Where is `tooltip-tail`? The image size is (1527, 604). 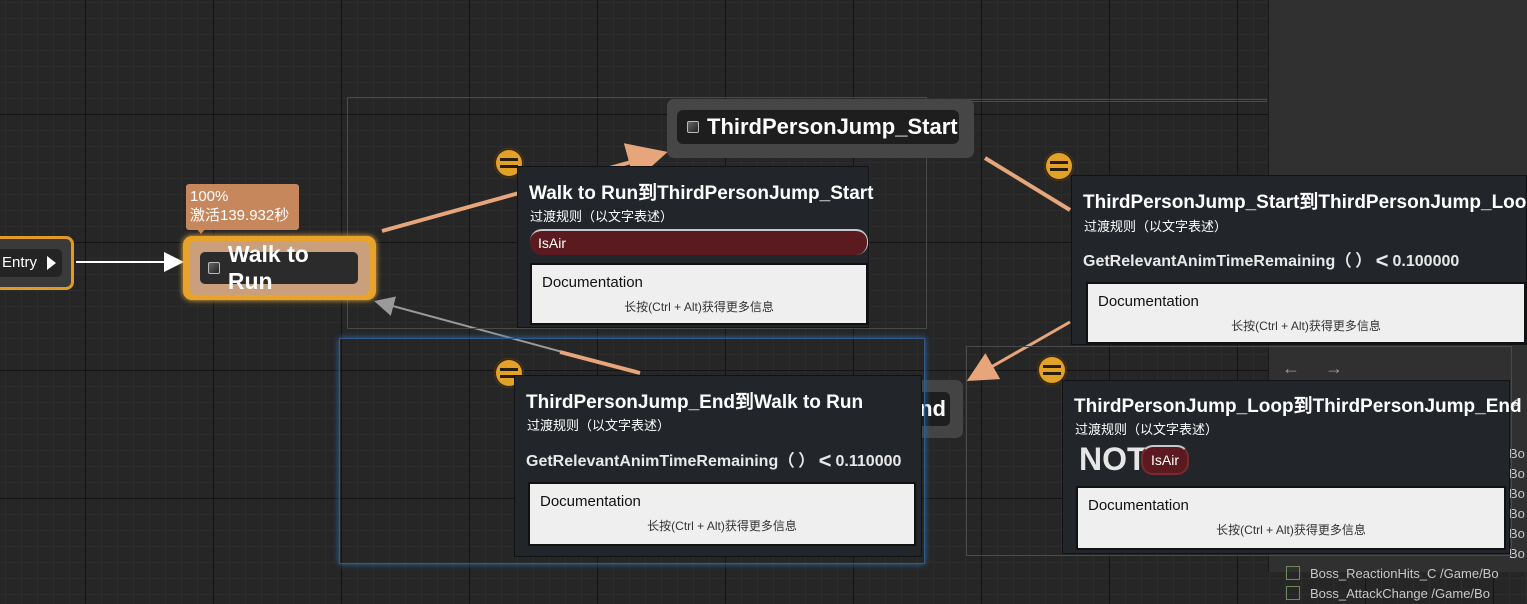 tooltip-tail is located at coordinates (201, 231).